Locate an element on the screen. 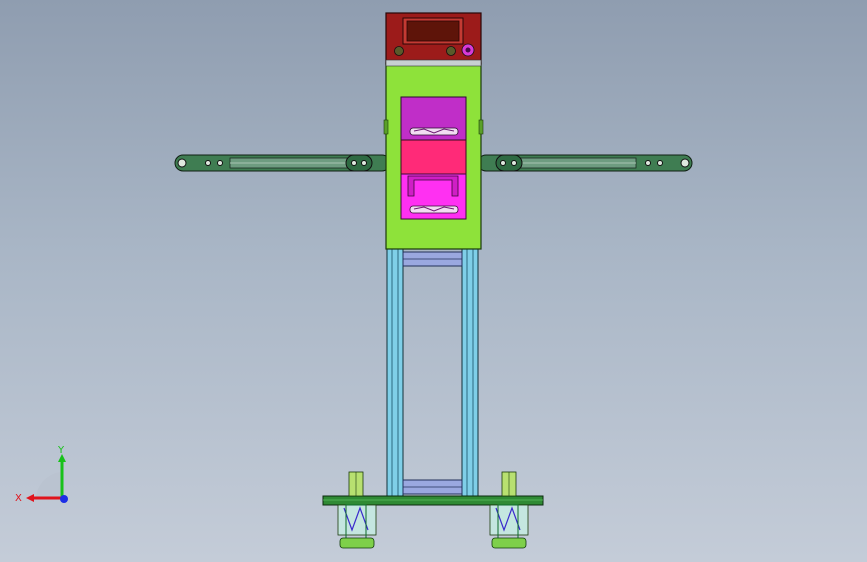  upper-panel is located at coordinates (433, 118).